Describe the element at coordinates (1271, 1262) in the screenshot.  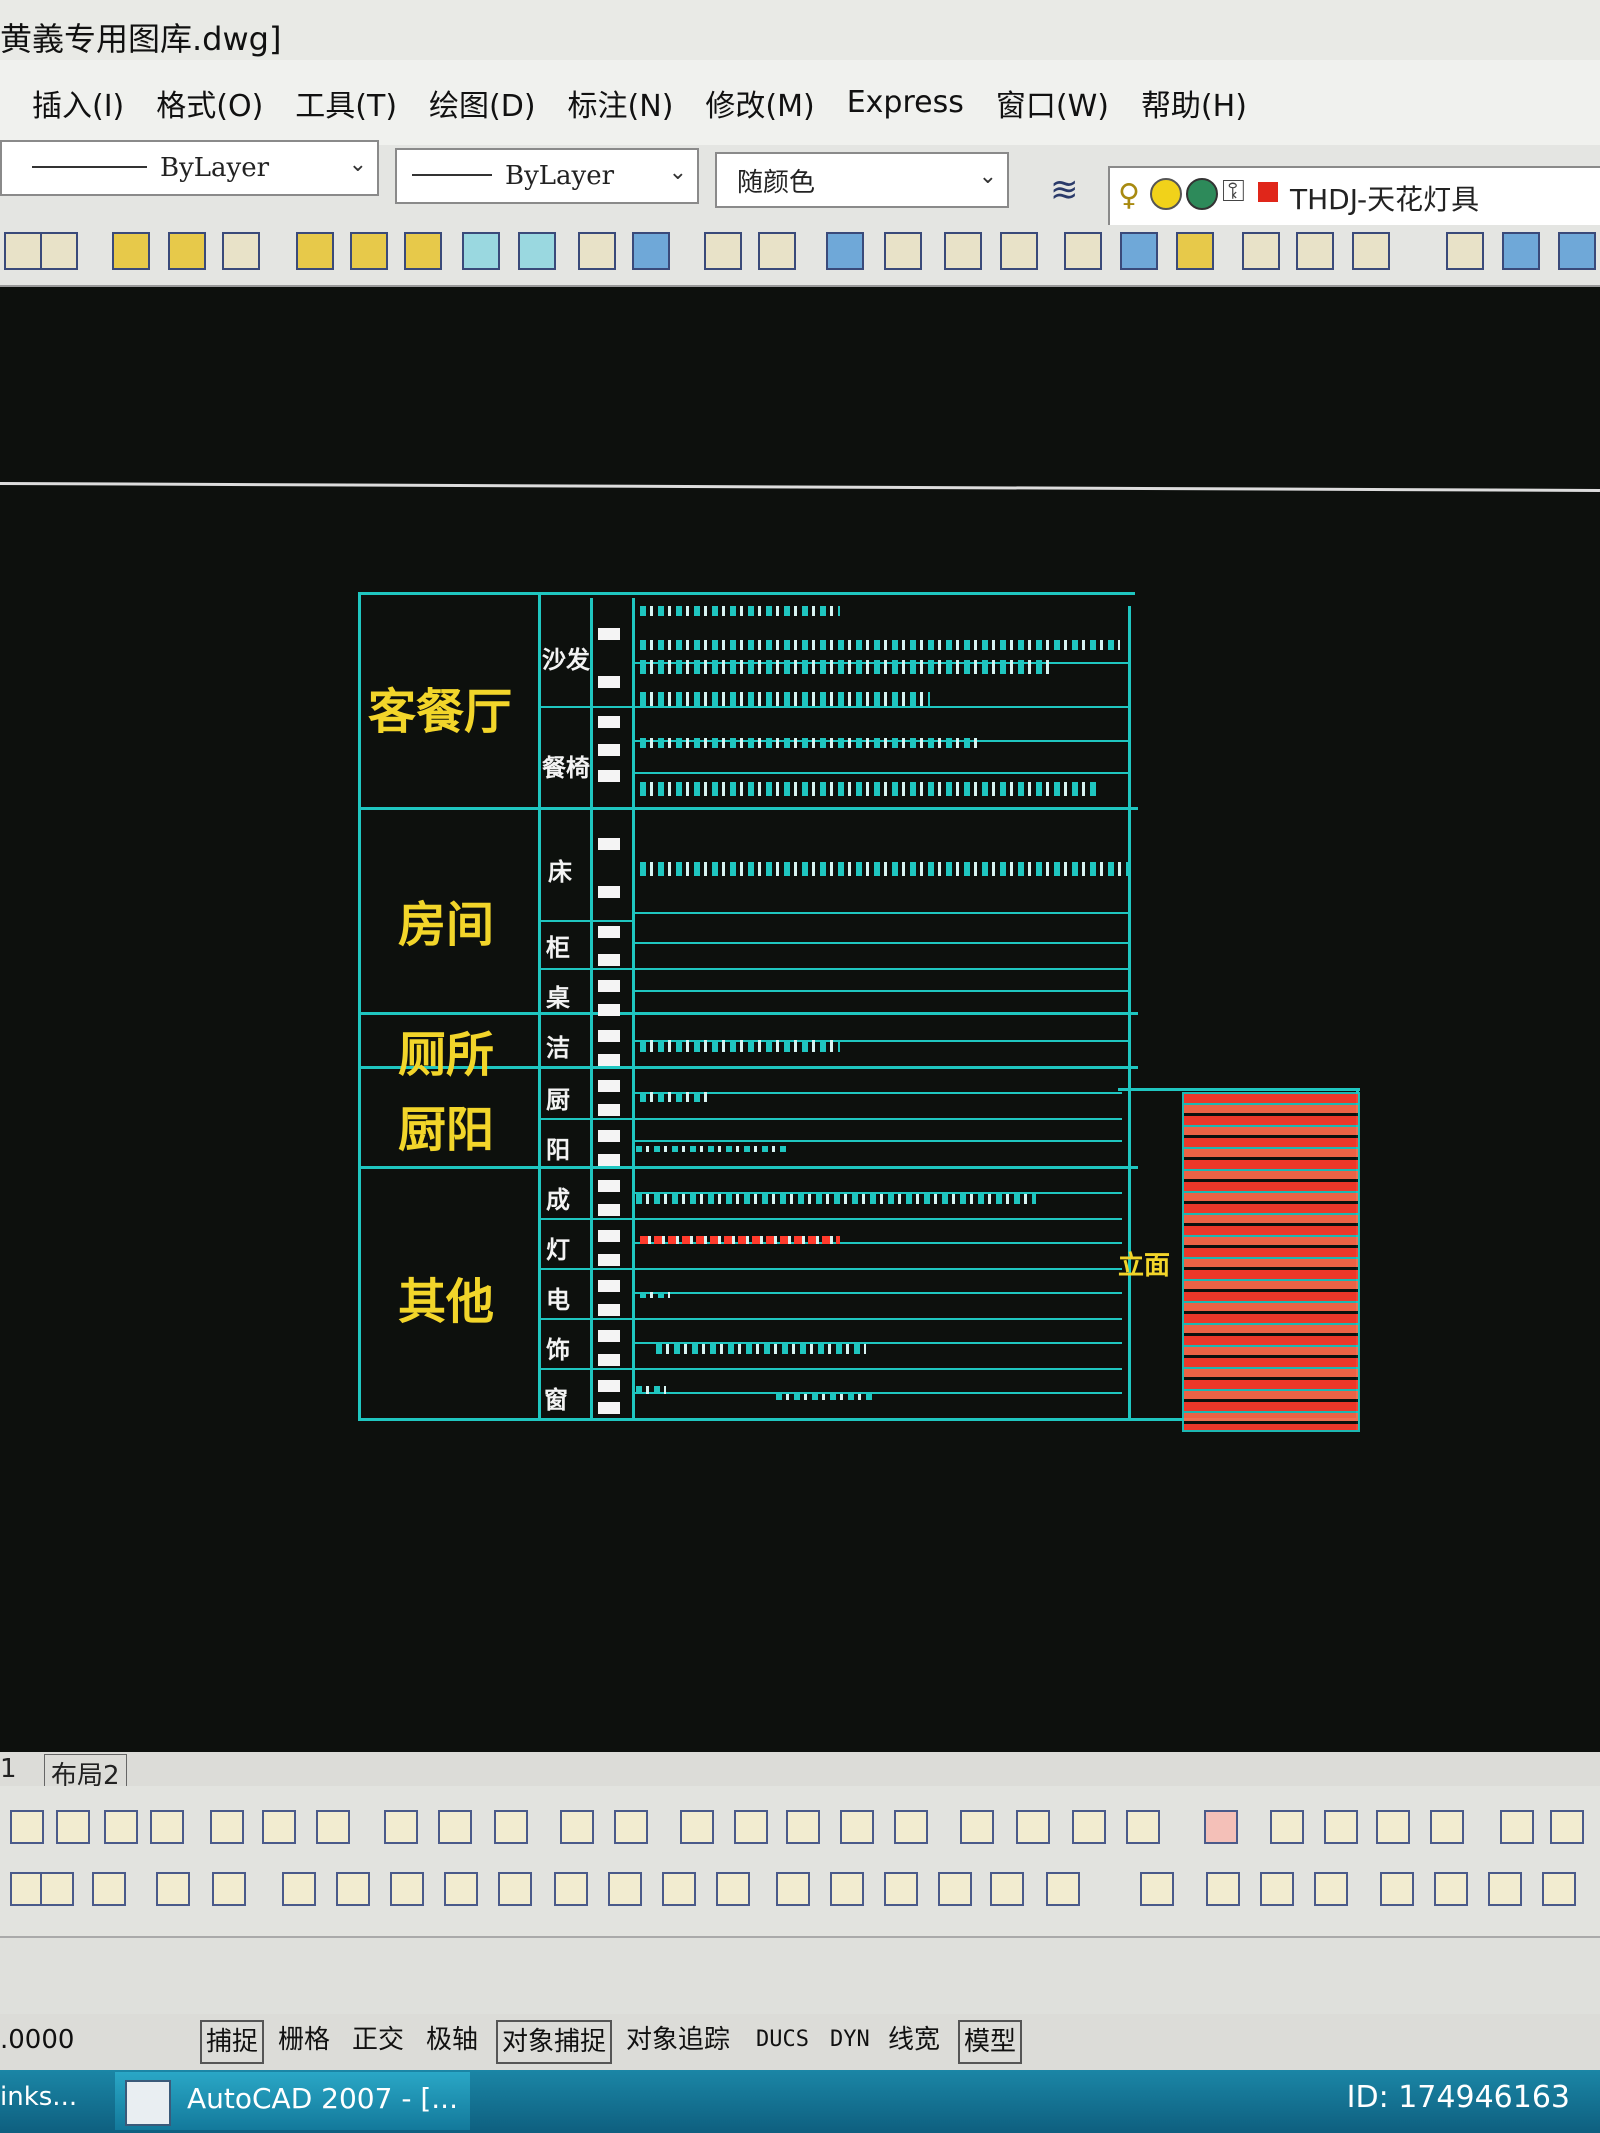
I see `elevation-blocks` at that location.